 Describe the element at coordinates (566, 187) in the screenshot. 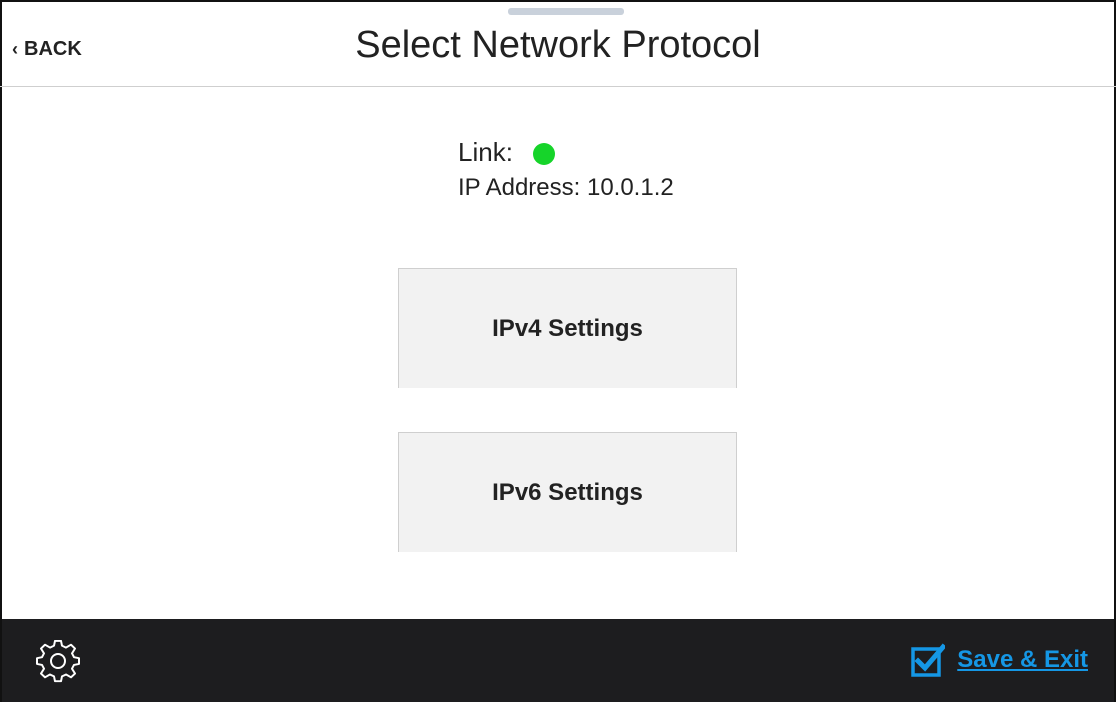

I see `ip-address: IP Address: 10.0.1.2` at that location.